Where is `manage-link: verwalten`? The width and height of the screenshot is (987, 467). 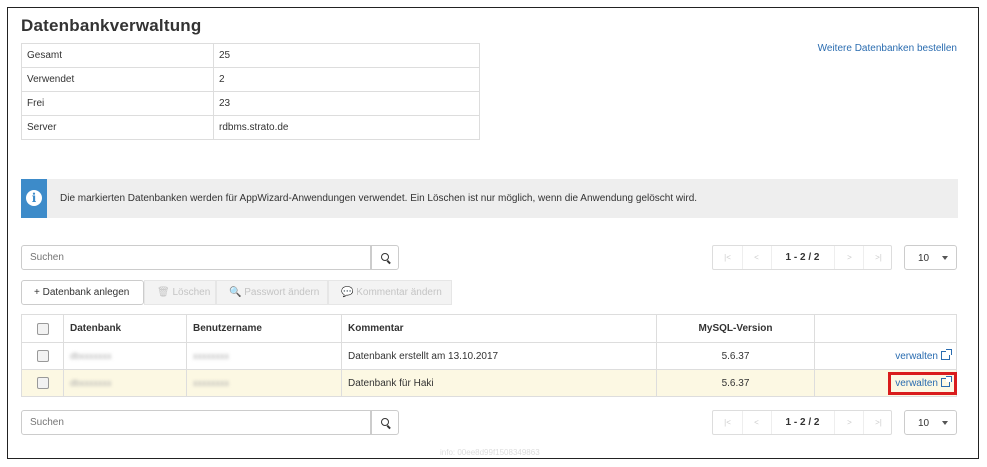 manage-link: verwalten is located at coordinates (923, 355).